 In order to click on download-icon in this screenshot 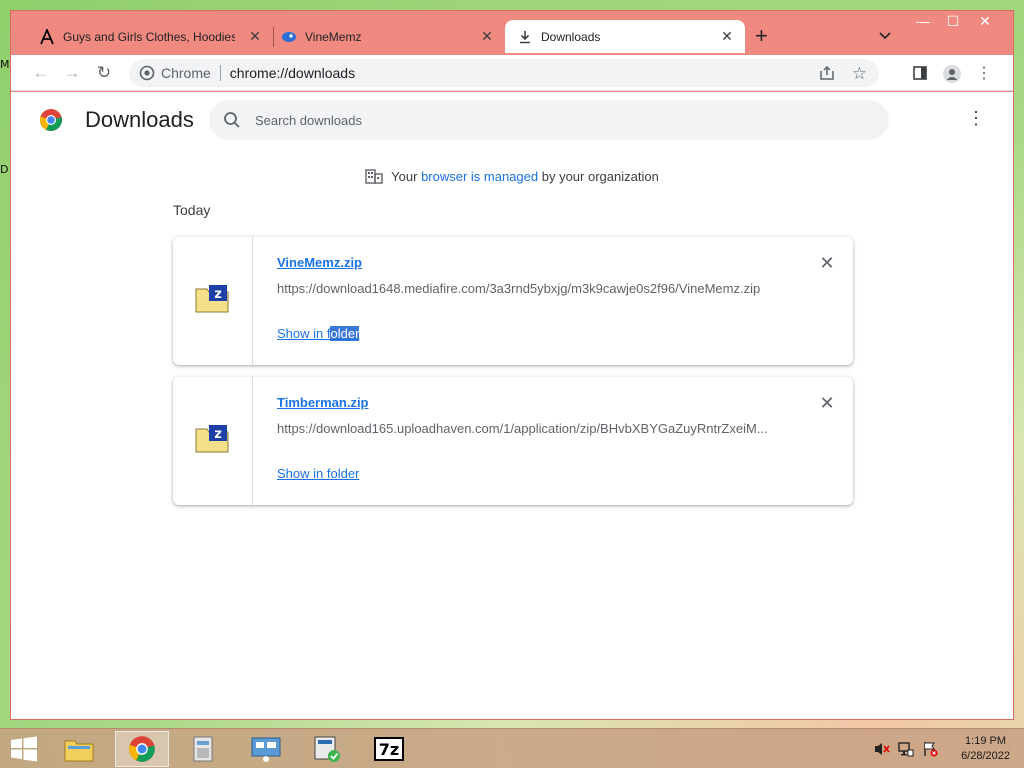, I will do `click(525, 37)`.